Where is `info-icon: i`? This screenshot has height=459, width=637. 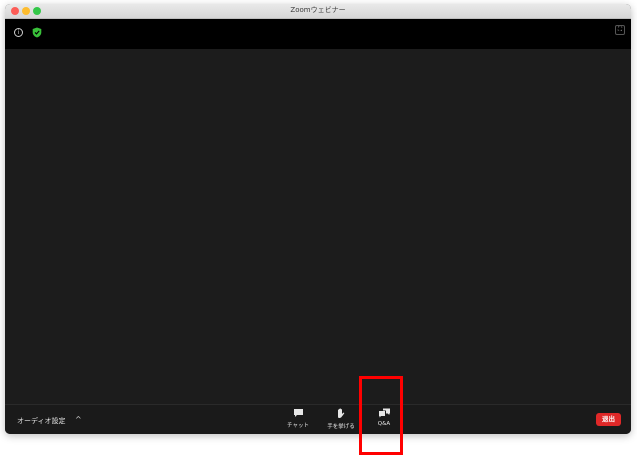 info-icon: i is located at coordinates (18, 32).